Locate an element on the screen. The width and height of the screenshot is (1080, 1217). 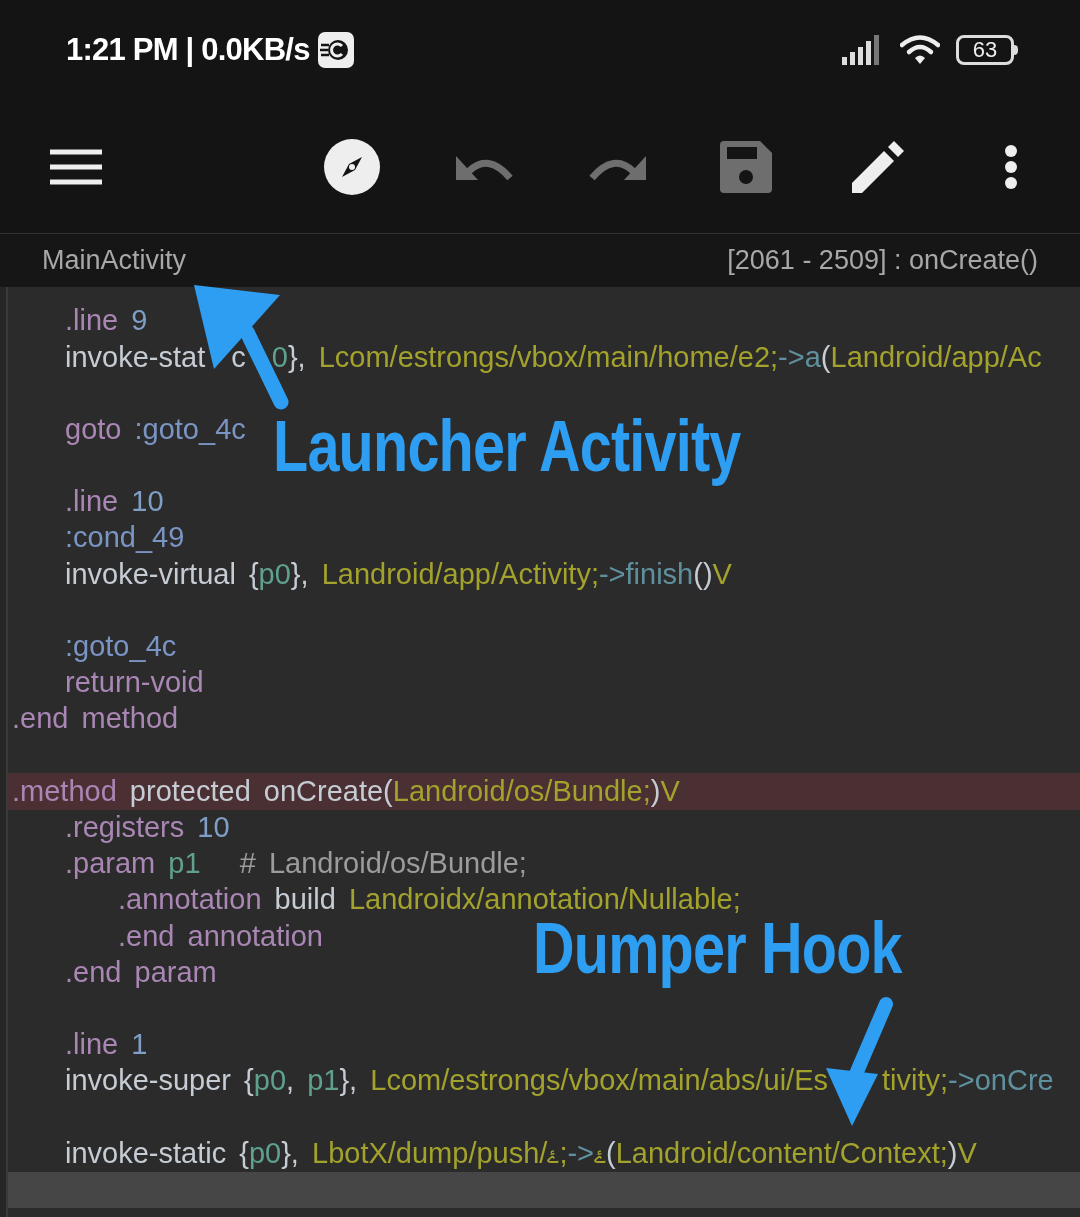
menu-icon is located at coordinates (76, 166).